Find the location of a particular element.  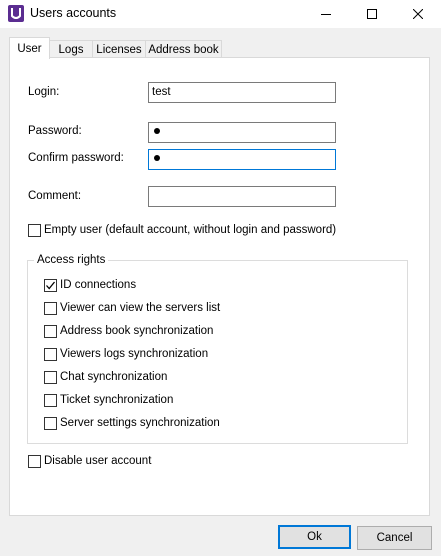

ticket-sync-checkbox is located at coordinates (50, 400).